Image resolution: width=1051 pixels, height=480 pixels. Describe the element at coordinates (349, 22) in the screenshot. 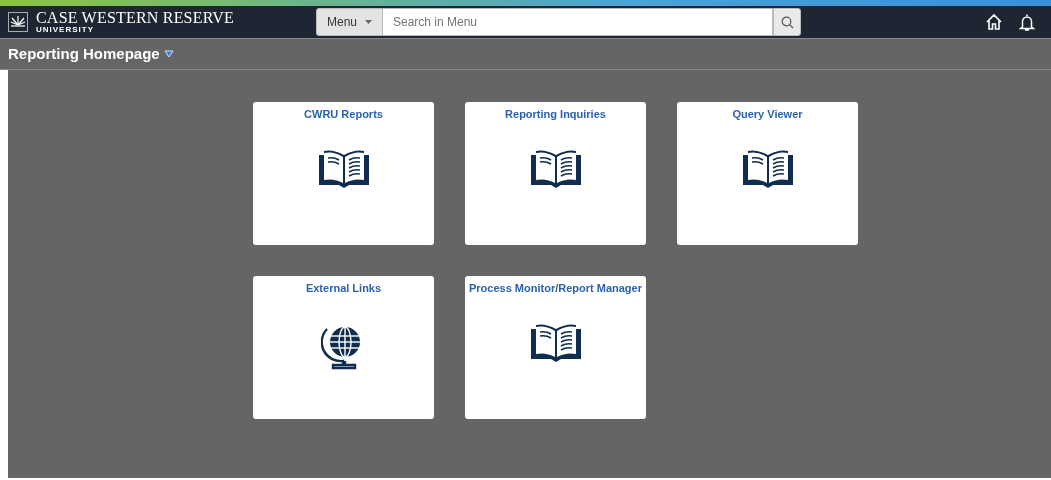

I see `menu-button: Menu` at that location.